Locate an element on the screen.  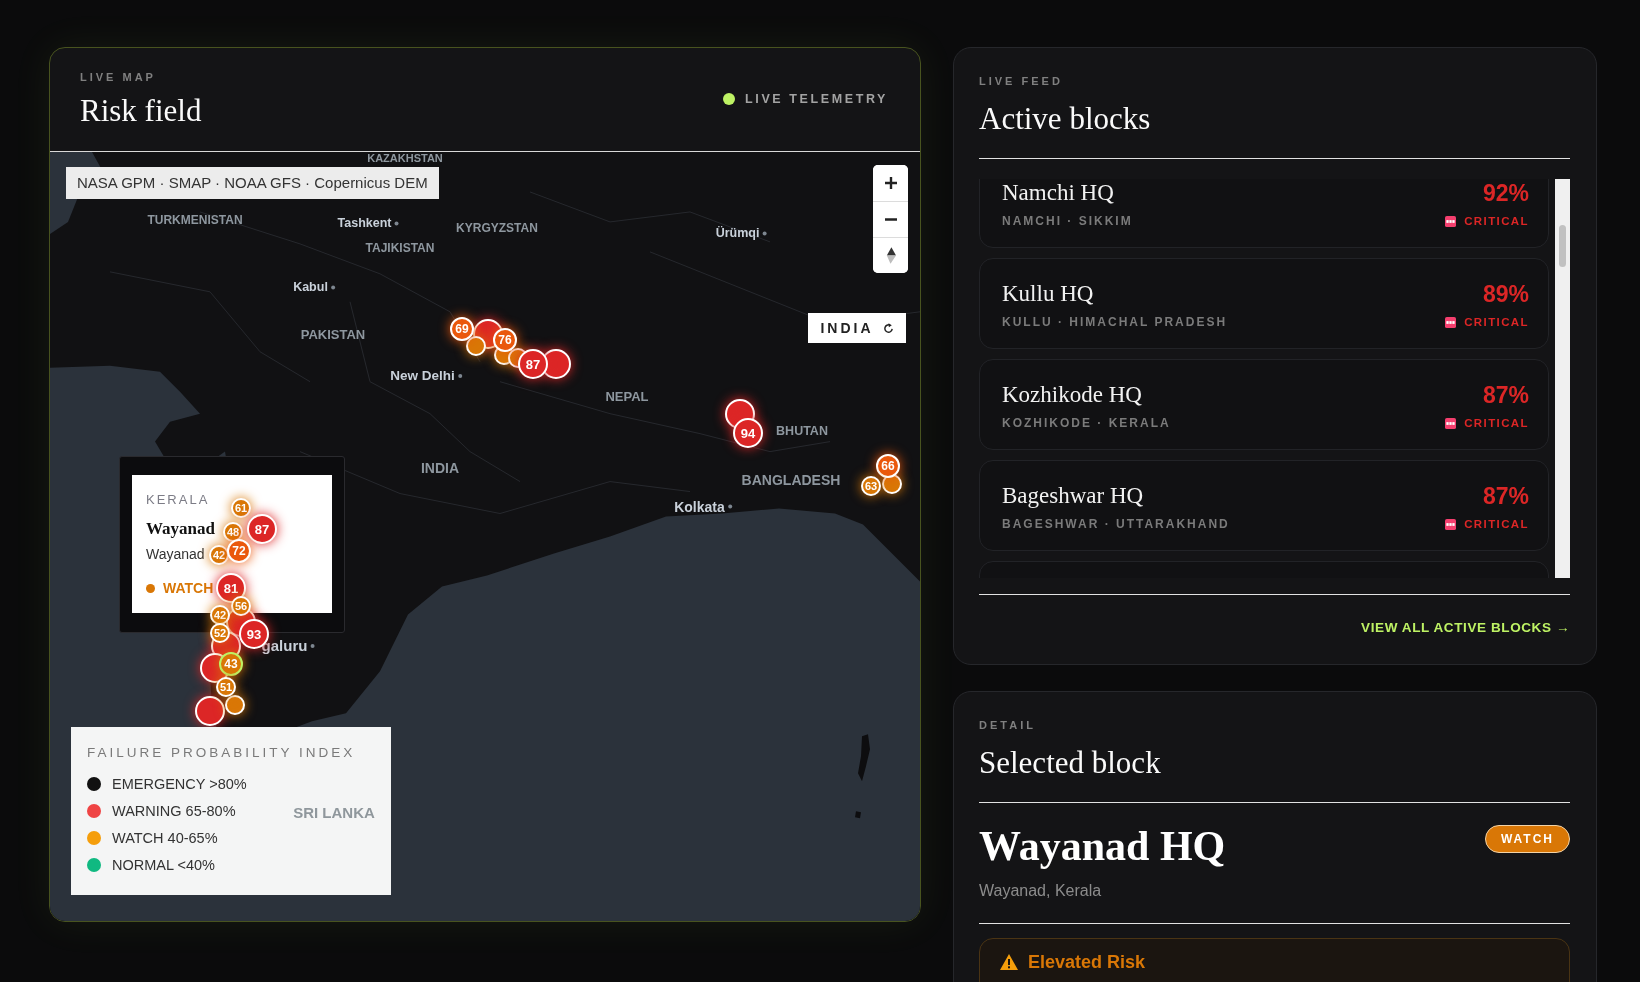
country-label: KYRGYZSTAN is located at coordinates (497, 228).